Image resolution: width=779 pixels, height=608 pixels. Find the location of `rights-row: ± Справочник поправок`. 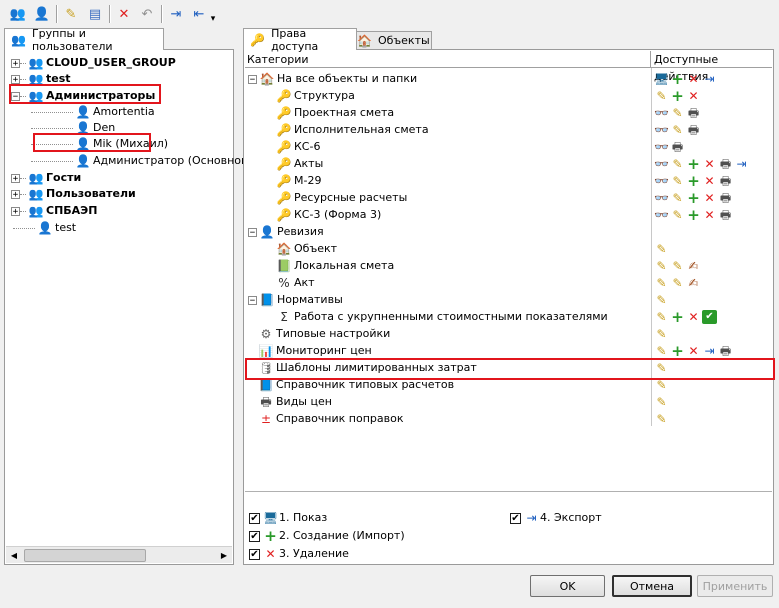

rights-row: ± Справочник поправок is located at coordinates (447, 419).